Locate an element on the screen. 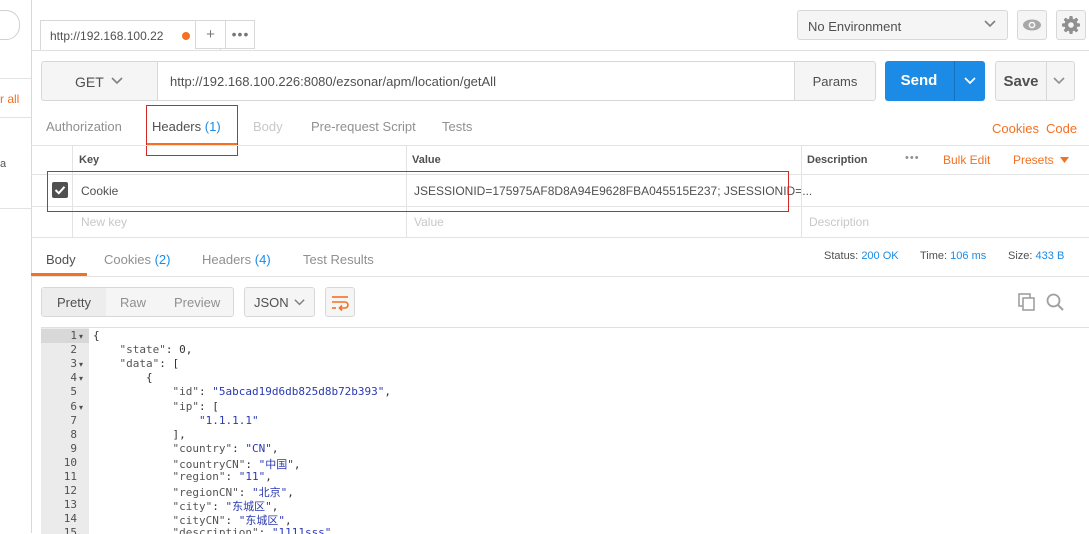  sidebar-search-pill is located at coordinates (10, 25).